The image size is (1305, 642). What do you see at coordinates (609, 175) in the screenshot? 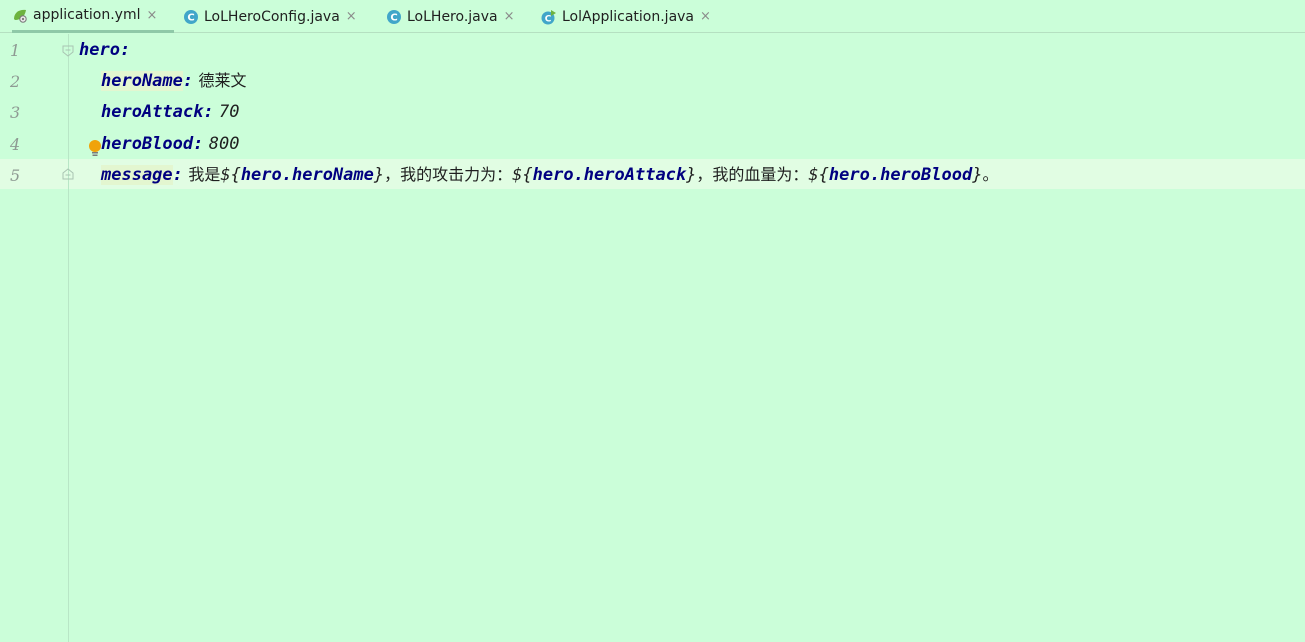
I see `placeholder-name: hero.heroAttack` at bounding box center [609, 175].